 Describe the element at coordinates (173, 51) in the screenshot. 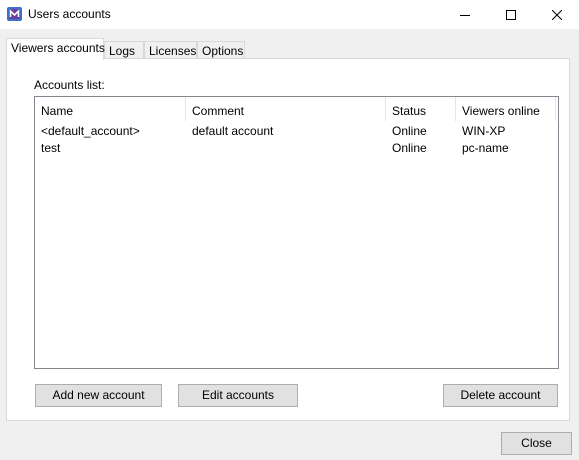

I see `tab-label: Licenses` at that location.